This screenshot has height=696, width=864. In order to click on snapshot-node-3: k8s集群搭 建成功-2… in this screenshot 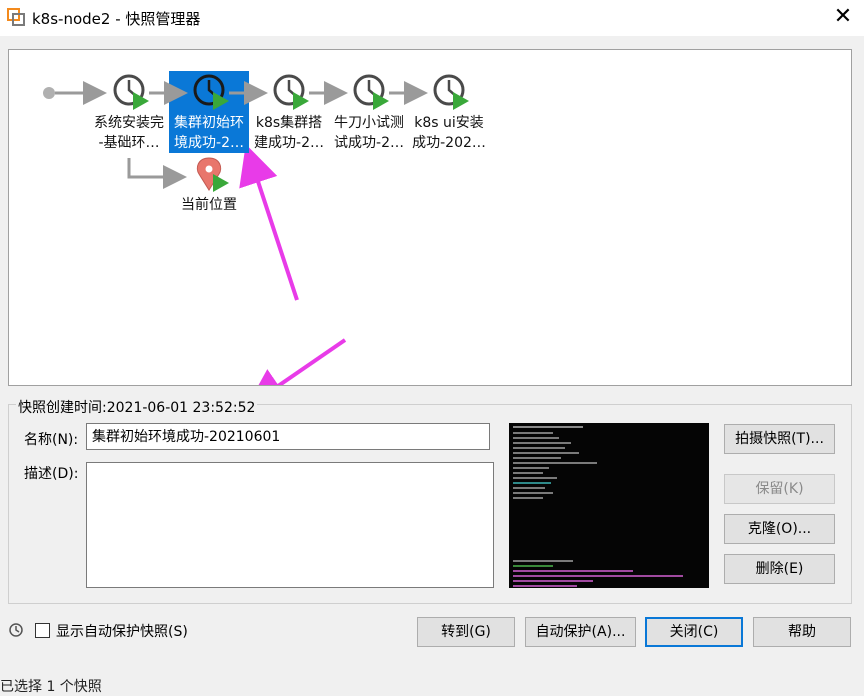, I will do `click(289, 133)`.